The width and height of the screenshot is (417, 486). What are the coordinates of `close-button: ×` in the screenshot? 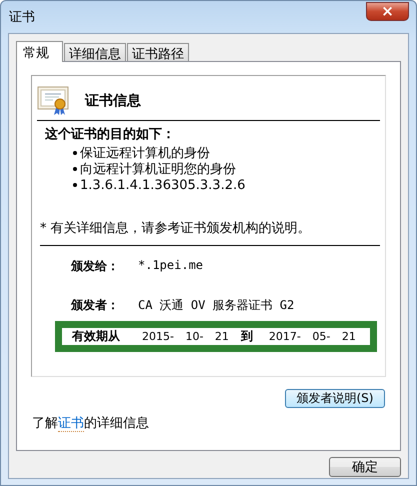 It's located at (387, 11).